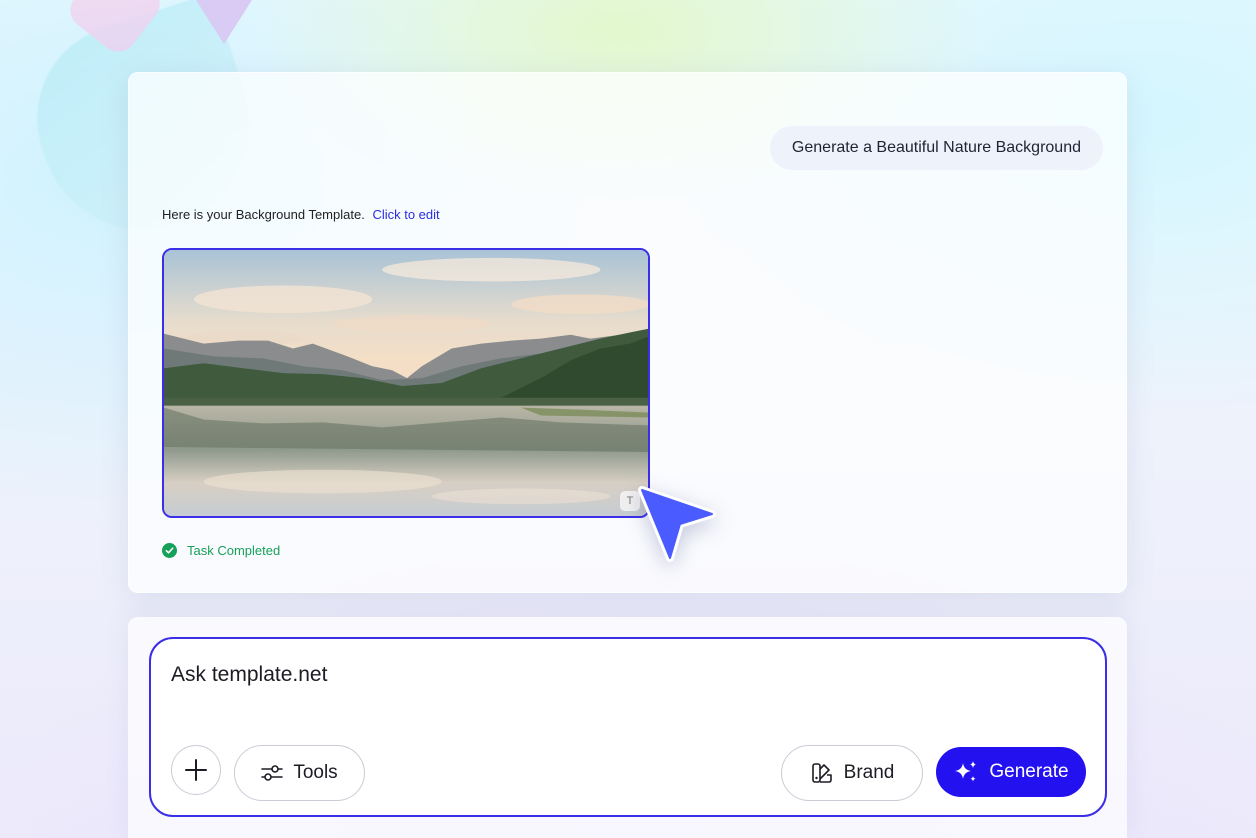  Describe the element at coordinates (1029, 771) in the screenshot. I see `generate-label: Generate` at that location.